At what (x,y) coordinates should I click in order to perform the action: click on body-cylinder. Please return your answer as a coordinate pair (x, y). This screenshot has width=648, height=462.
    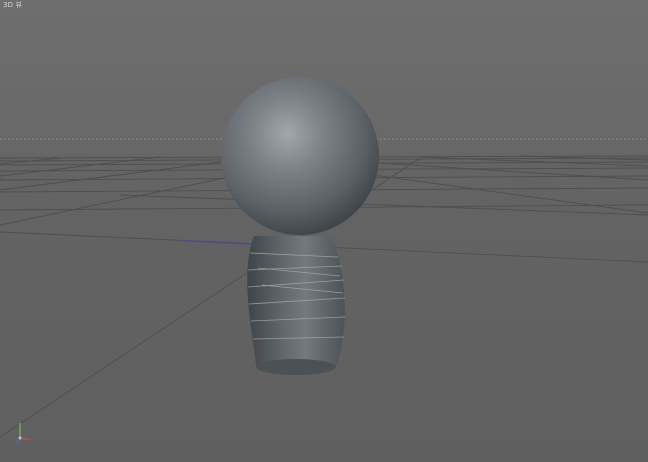
    Looking at the image, I should click on (296, 305).